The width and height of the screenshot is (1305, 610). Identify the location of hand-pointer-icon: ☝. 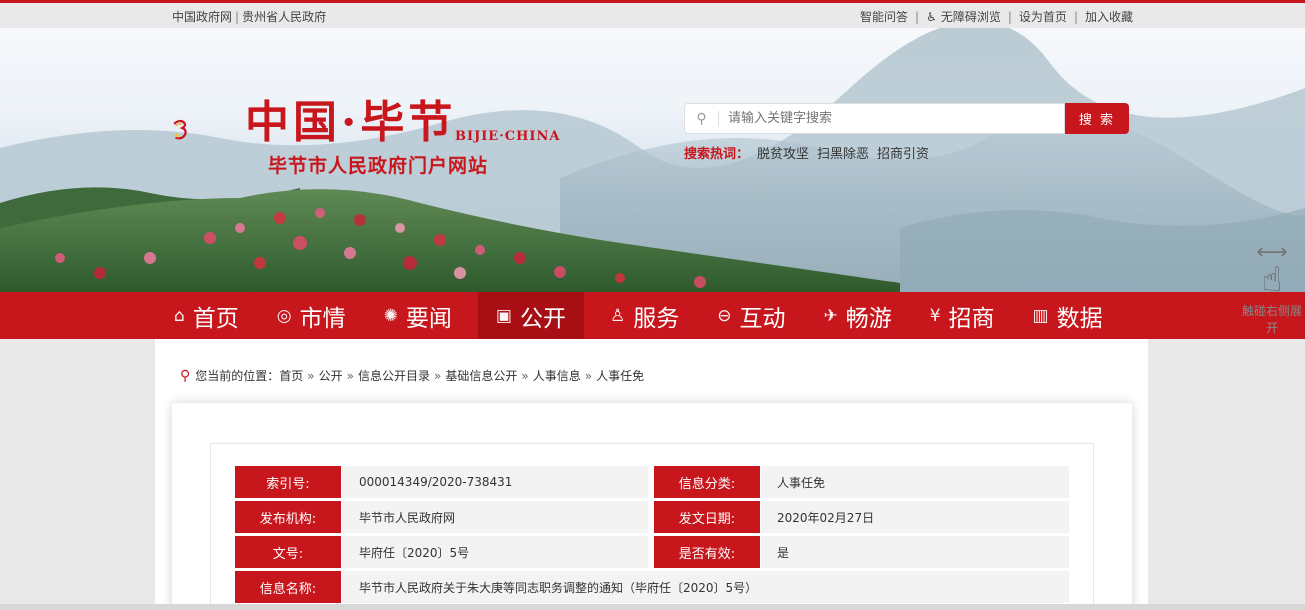
(1272, 280).